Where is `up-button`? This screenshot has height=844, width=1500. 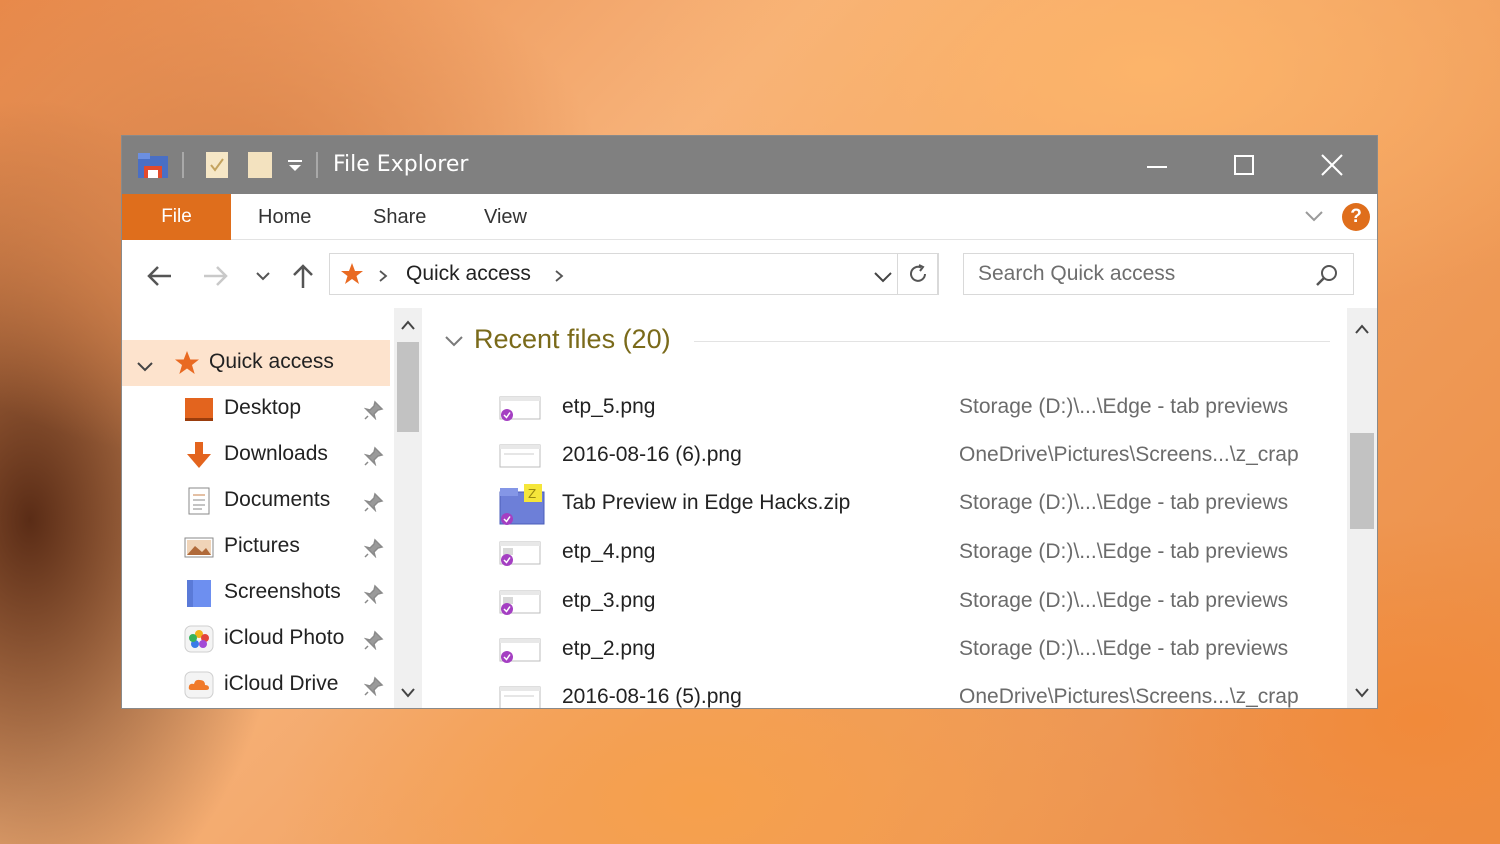 up-button is located at coordinates (303, 276).